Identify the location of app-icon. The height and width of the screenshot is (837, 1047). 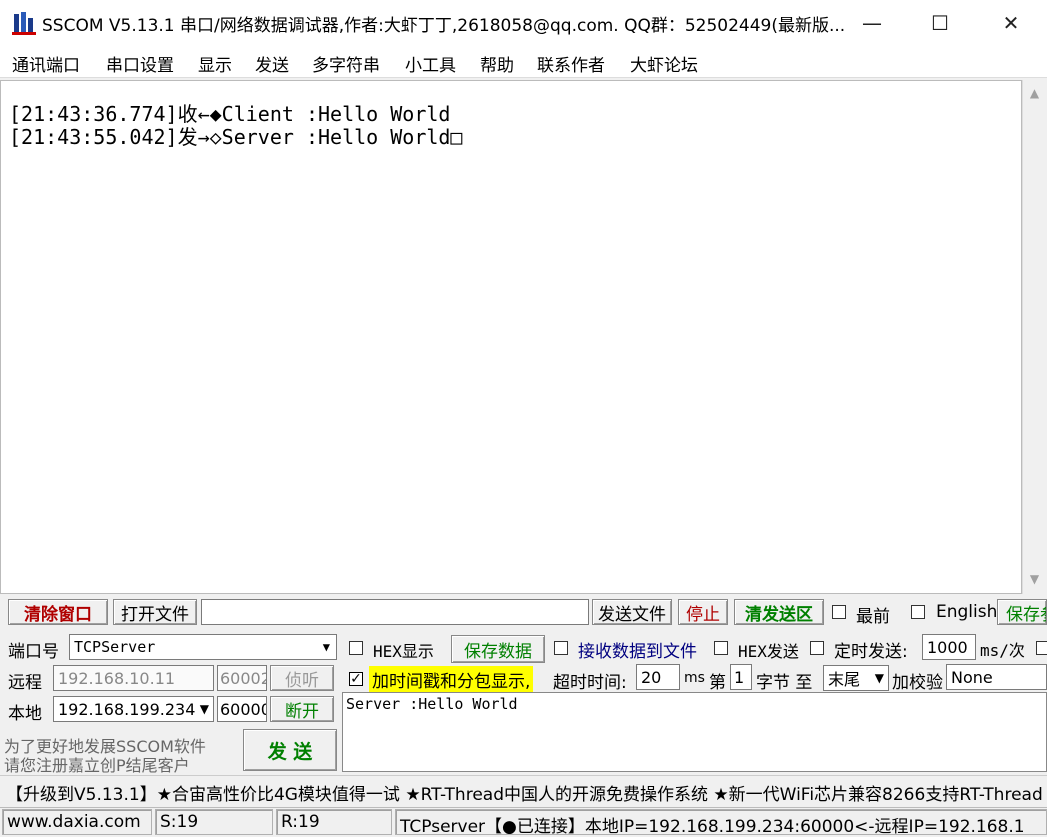
(24, 23).